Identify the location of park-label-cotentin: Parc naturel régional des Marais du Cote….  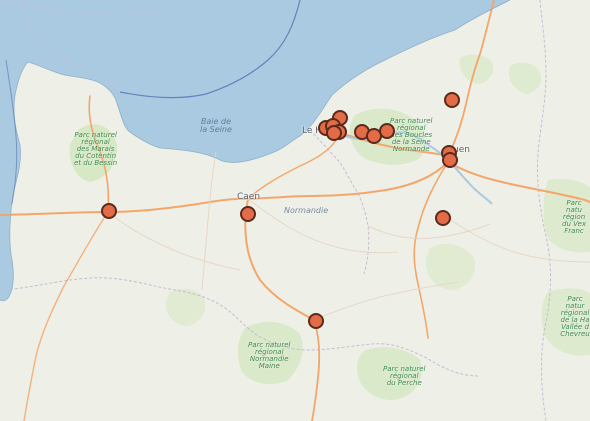
(96, 149).